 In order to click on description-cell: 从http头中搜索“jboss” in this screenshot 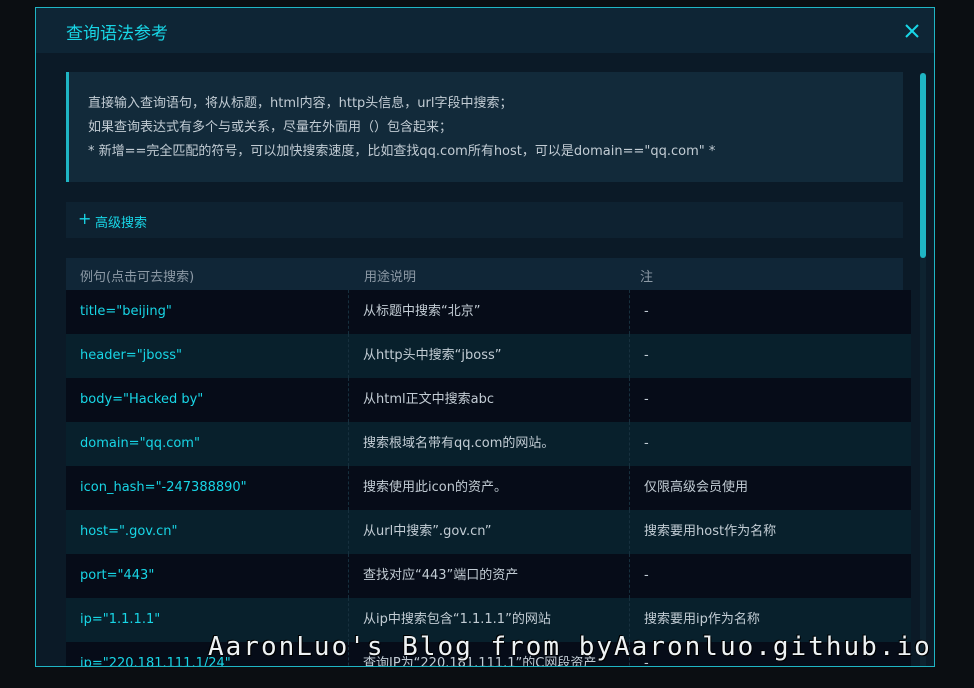, I will do `click(488, 356)`.